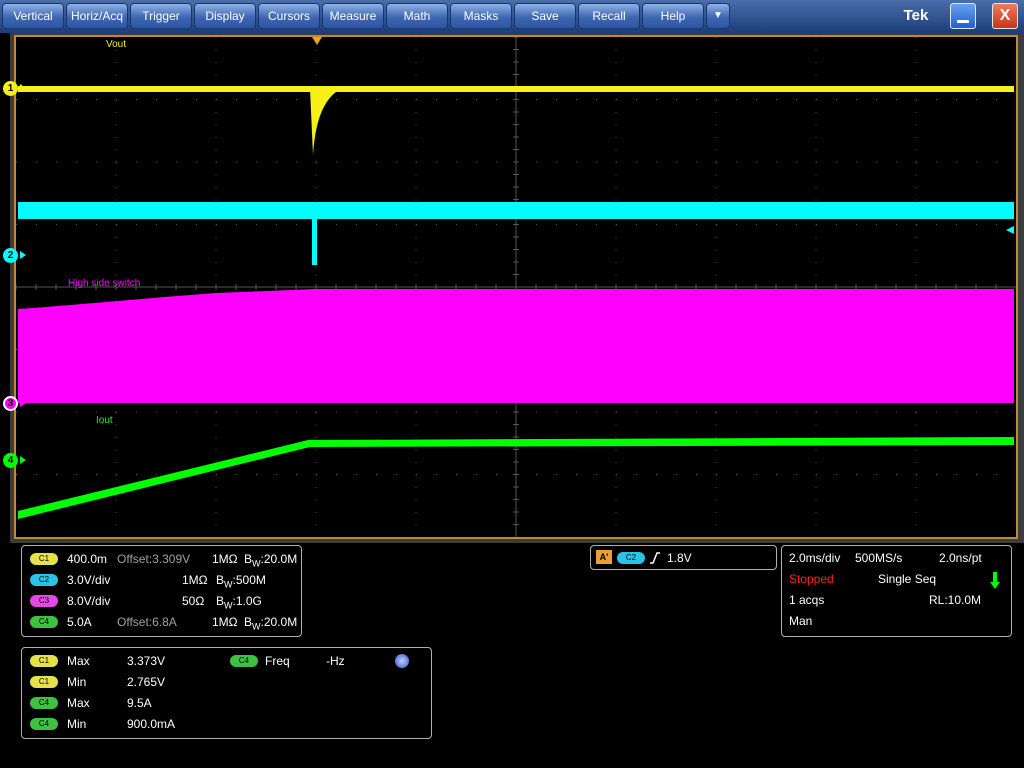 Image resolution: width=1024 pixels, height=768 pixels. What do you see at coordinates (801, 621) in the screenshot?
I see `trigger-mode: Man` at bounding box center [801, 621].